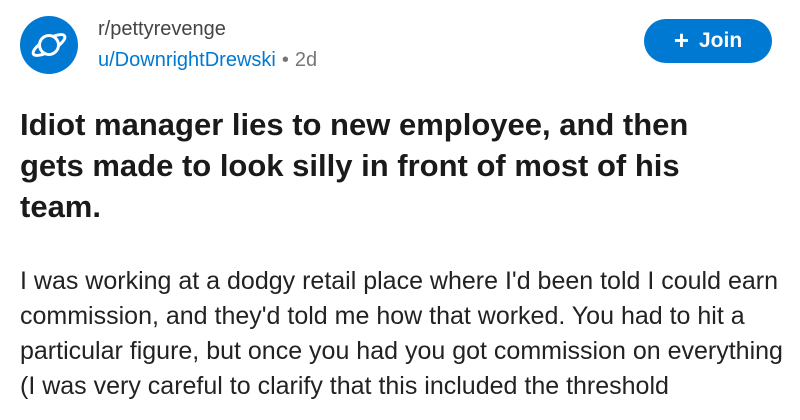  I want to click on author-link: u/DownrightDrewski, so click(187, 60).